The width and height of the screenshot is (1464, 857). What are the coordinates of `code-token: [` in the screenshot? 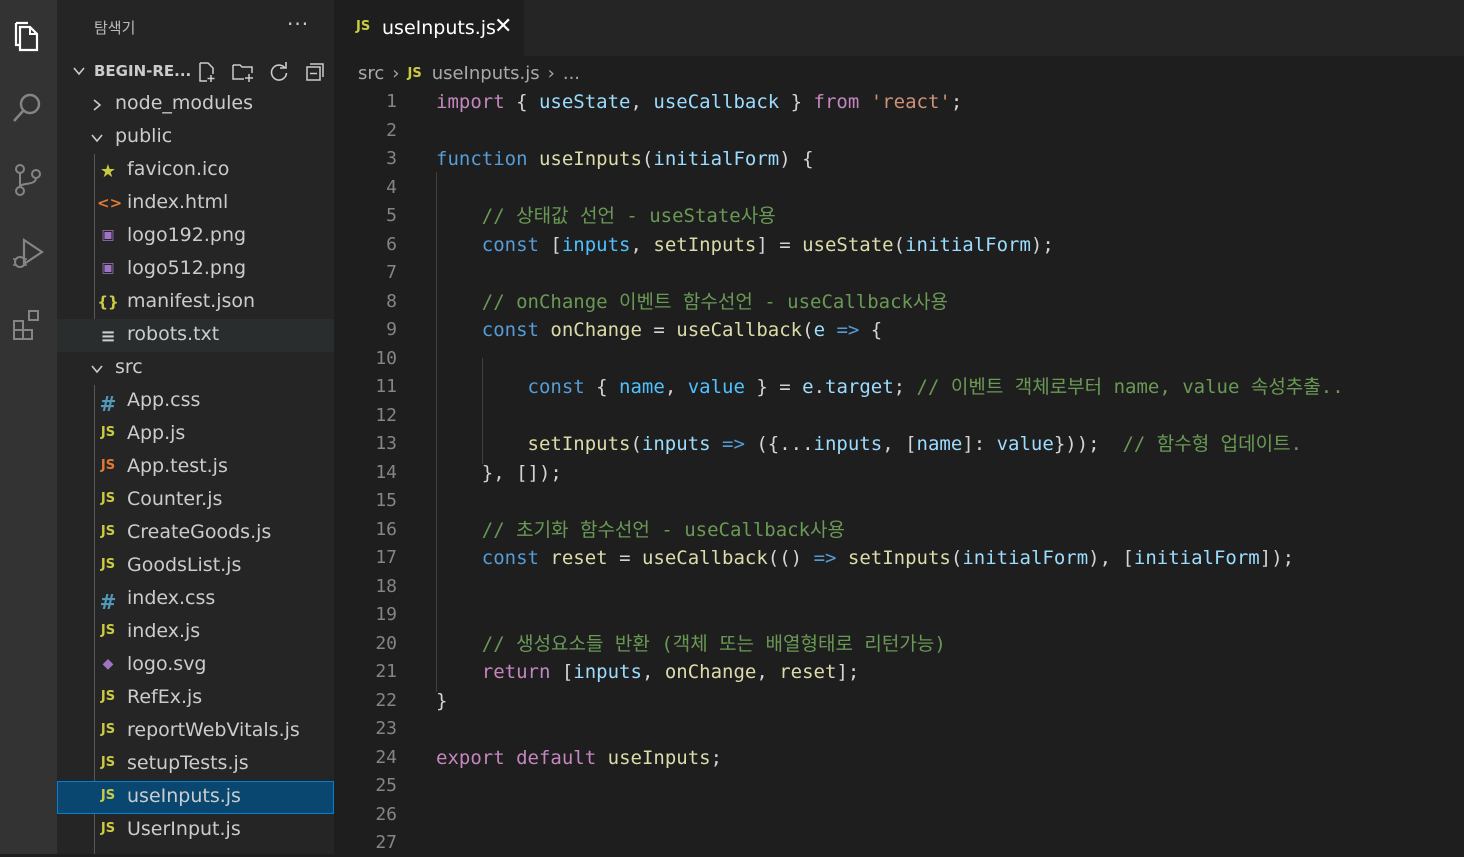 It's located at (562, 672).